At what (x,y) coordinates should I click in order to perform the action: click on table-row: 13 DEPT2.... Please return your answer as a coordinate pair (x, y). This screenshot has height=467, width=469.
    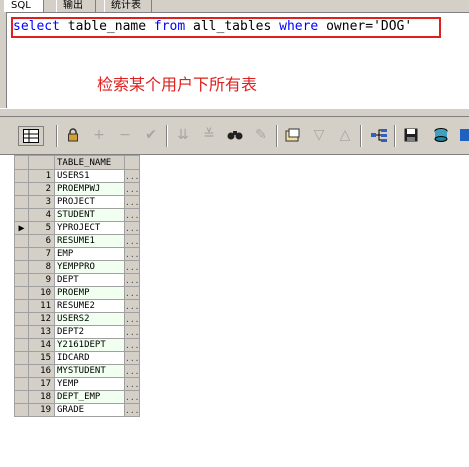
    Looking at the image, I should click on (77, 332).